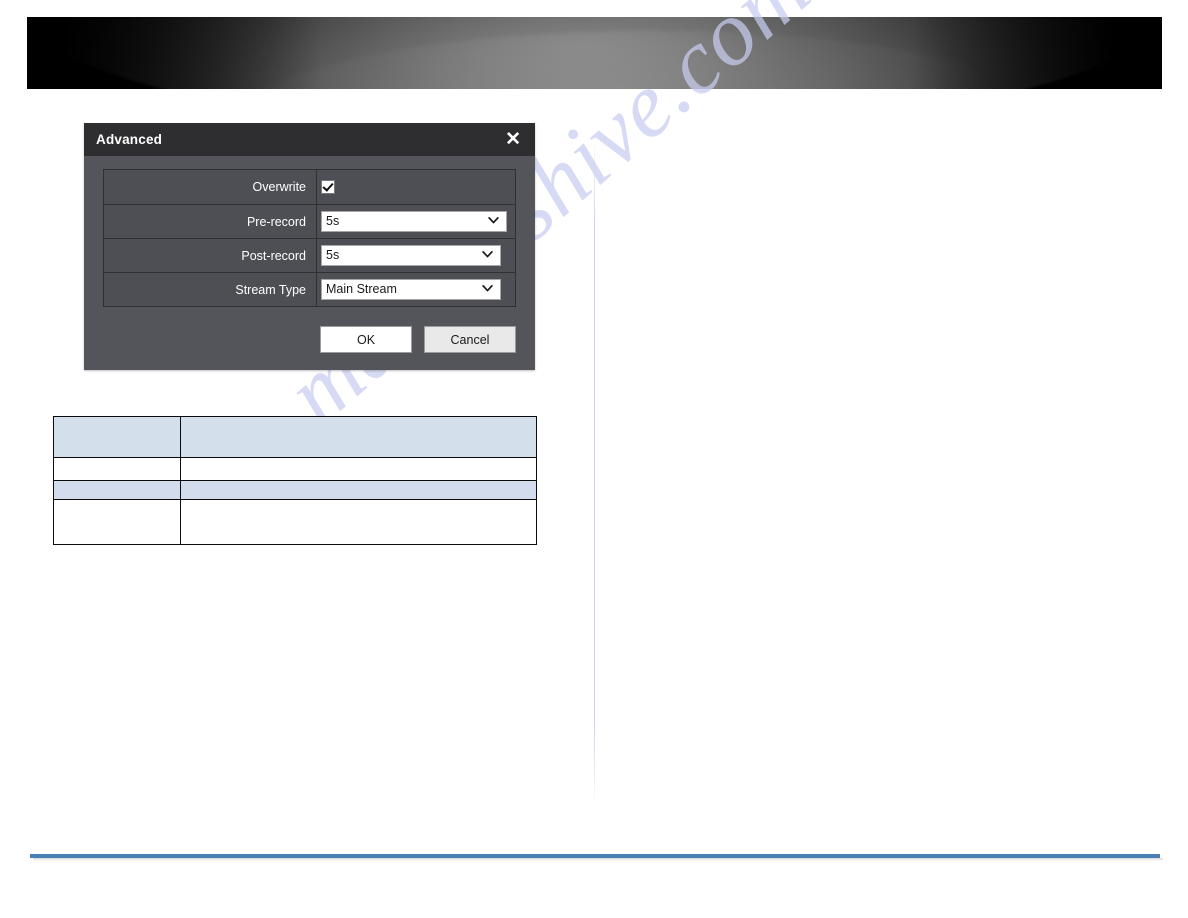 This screenshot has height=918, width=1188. I want to click on watermark-vertical-rule, so click(594, 474).